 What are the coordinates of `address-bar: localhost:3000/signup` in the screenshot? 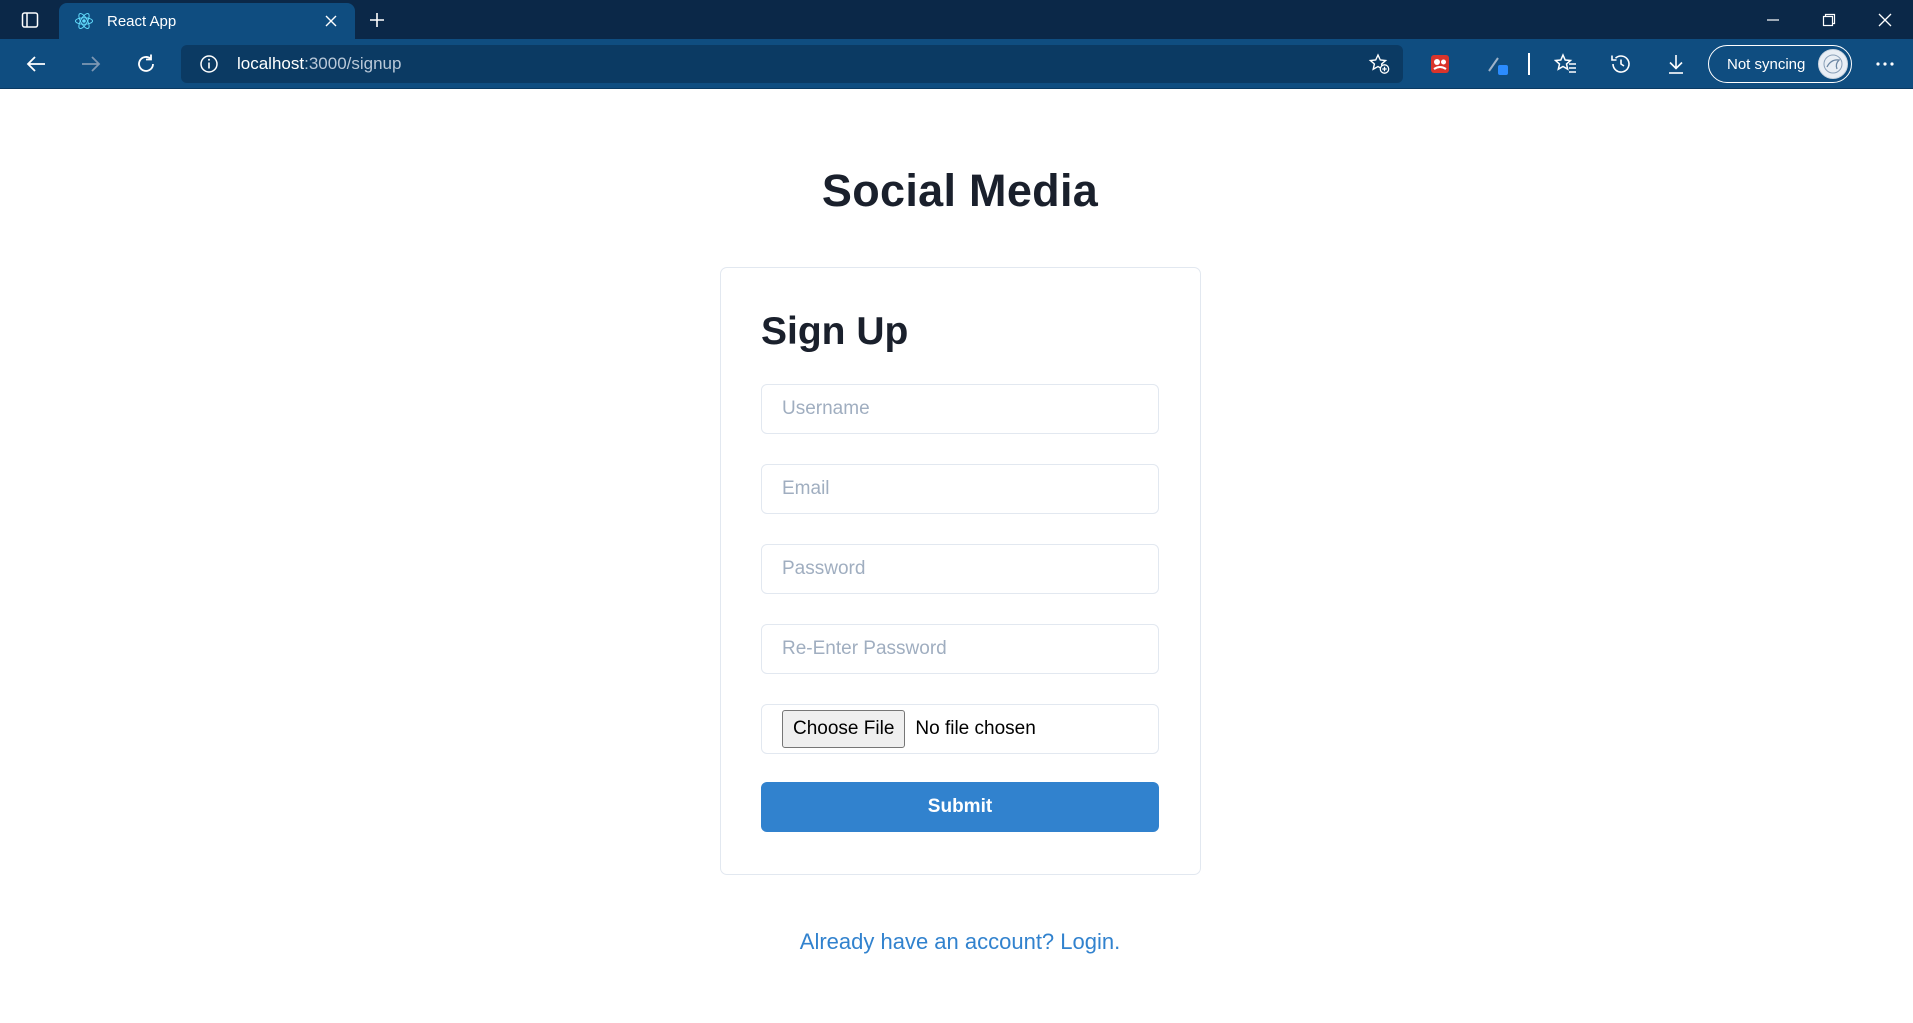 It's located at (792, 64).